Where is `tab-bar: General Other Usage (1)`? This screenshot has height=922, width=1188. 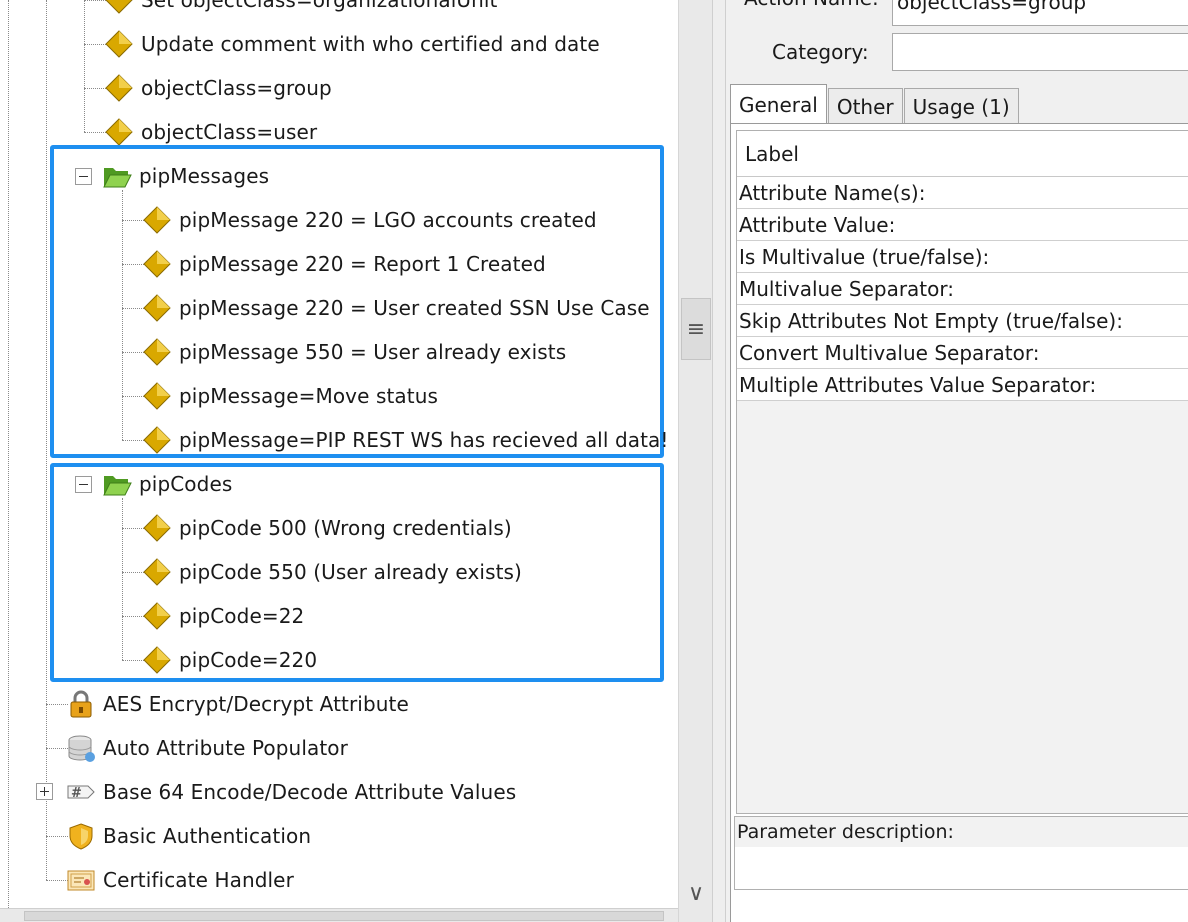 tab-bar: General Other Usage (1) is located at coordinates (875, 104).